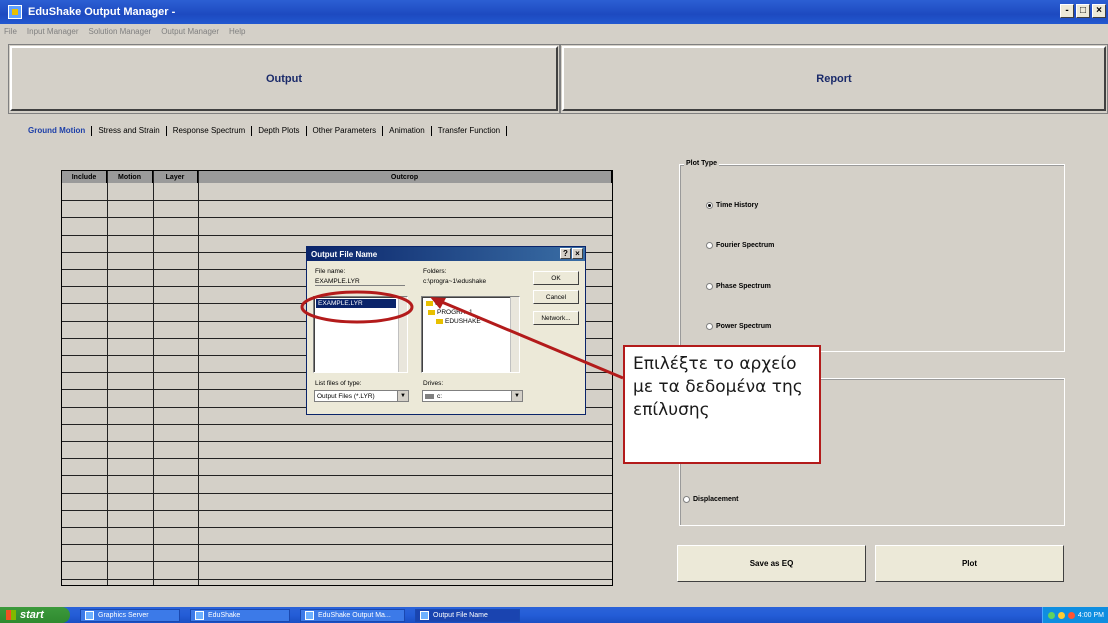 This screenshot has width=1108, height=623. Describe the element at coordinates (472, 396) in the screenshot. I see `drive-select: c: ▼` at that location.